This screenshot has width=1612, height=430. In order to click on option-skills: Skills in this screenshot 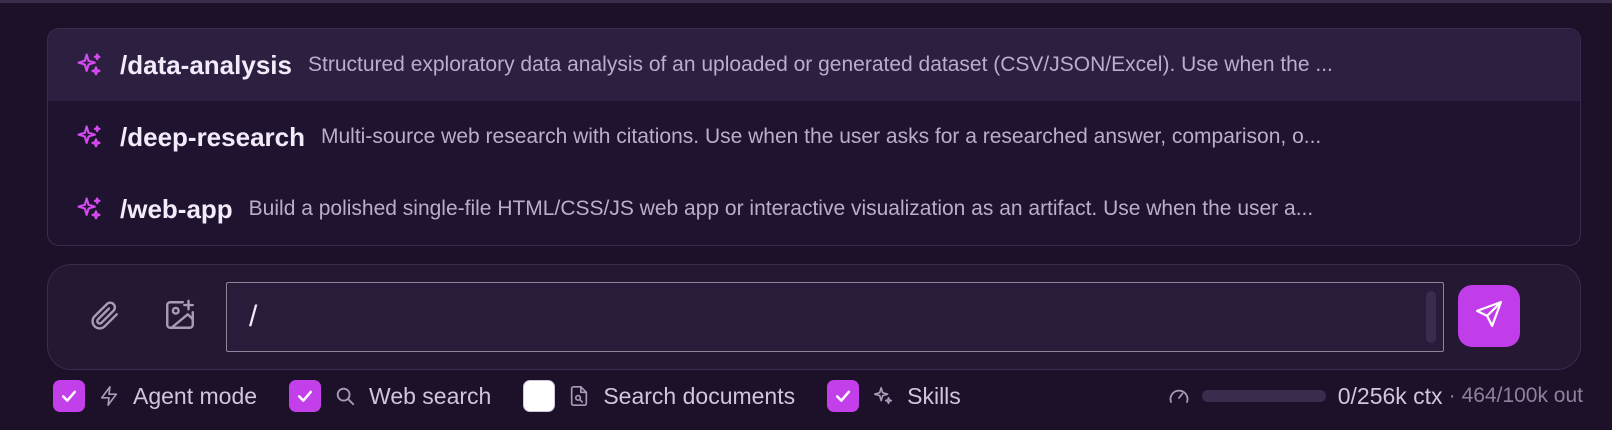, I will do `click(894, 396)`.